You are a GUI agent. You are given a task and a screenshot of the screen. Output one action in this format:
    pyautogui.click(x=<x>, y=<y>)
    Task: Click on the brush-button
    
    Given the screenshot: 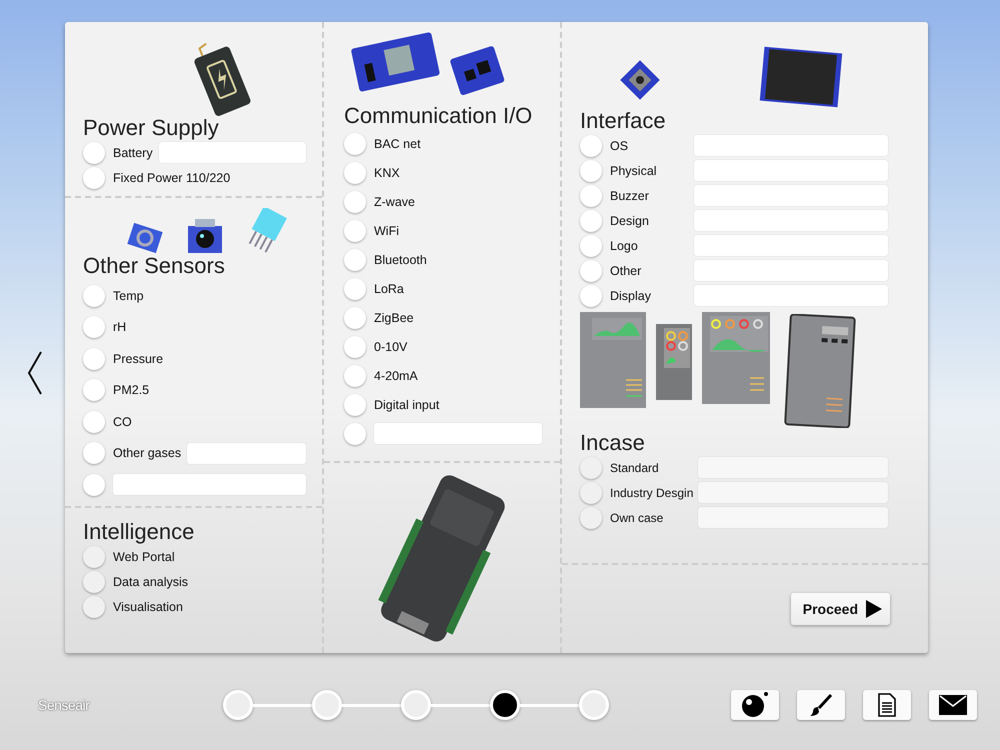 What is the action you would take?
    pyautogui.click(x=821, y=705)
    